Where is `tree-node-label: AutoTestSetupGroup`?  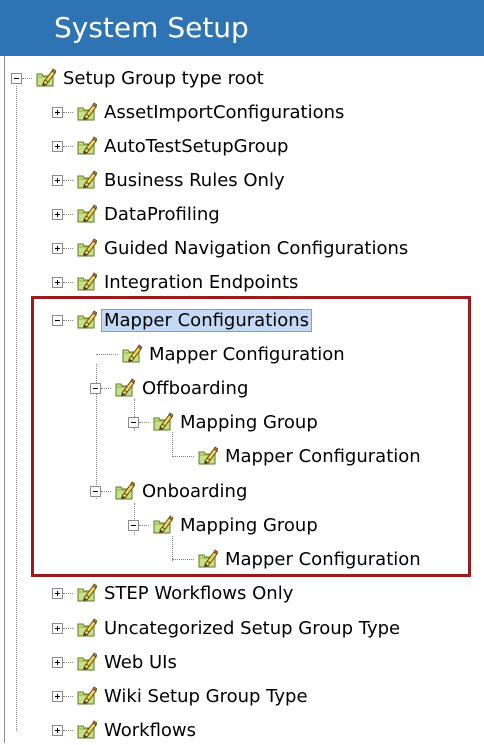
tree-node-label: AutoTestSetupGroup is located at coordinates (196, 146).